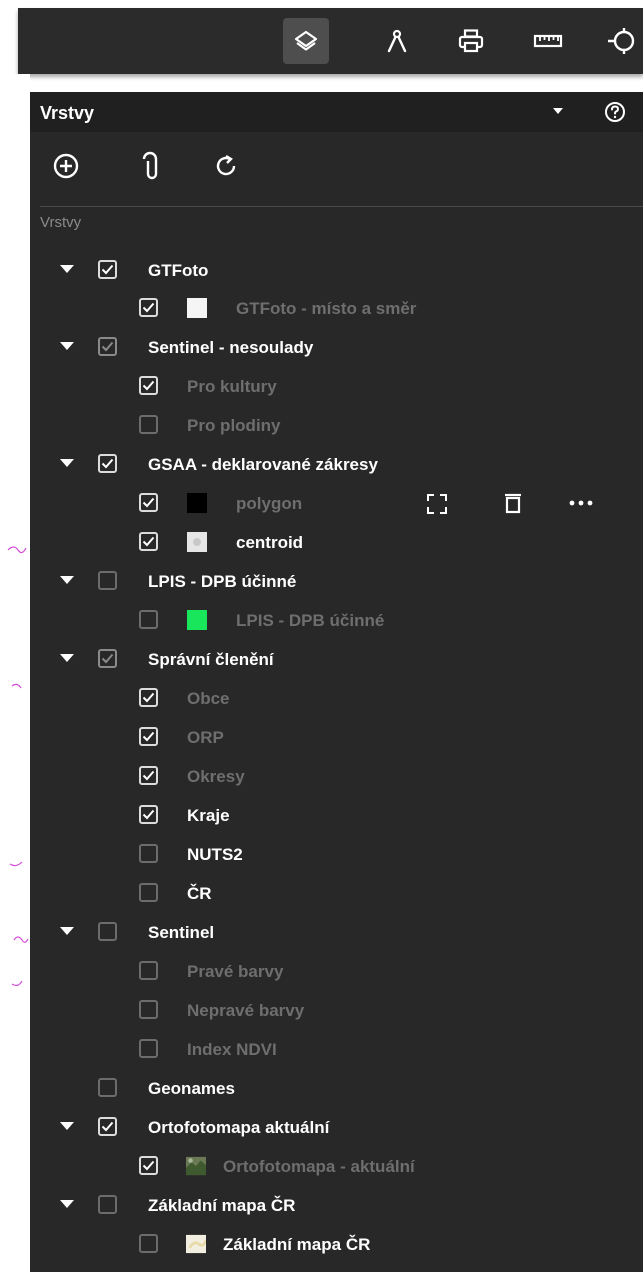 This screenshot has width=643, height=1283. Describe the element at coordinates (336, 1088) in the screenshot. I see `layer-item-geonames: Geonames` at that location.